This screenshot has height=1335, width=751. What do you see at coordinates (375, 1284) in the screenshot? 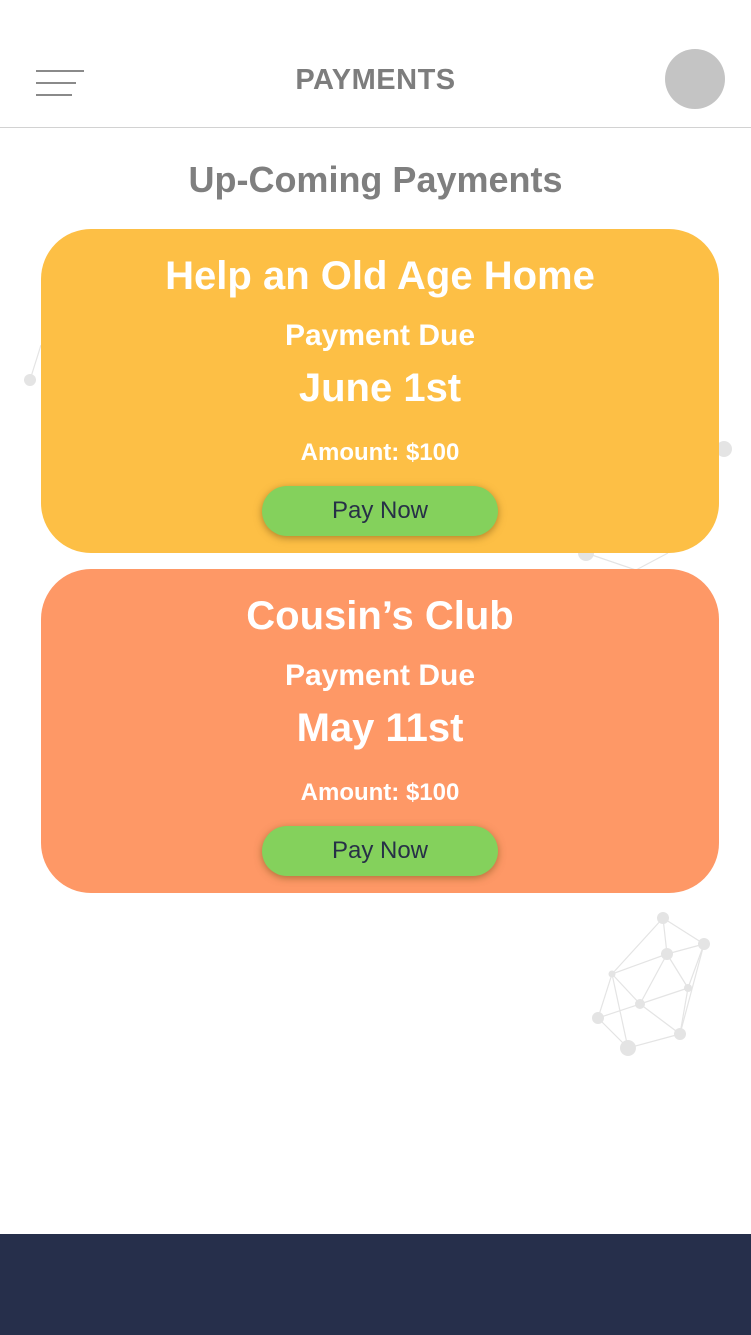
I see `bottom-bar` at bounding box center [375, 1284].